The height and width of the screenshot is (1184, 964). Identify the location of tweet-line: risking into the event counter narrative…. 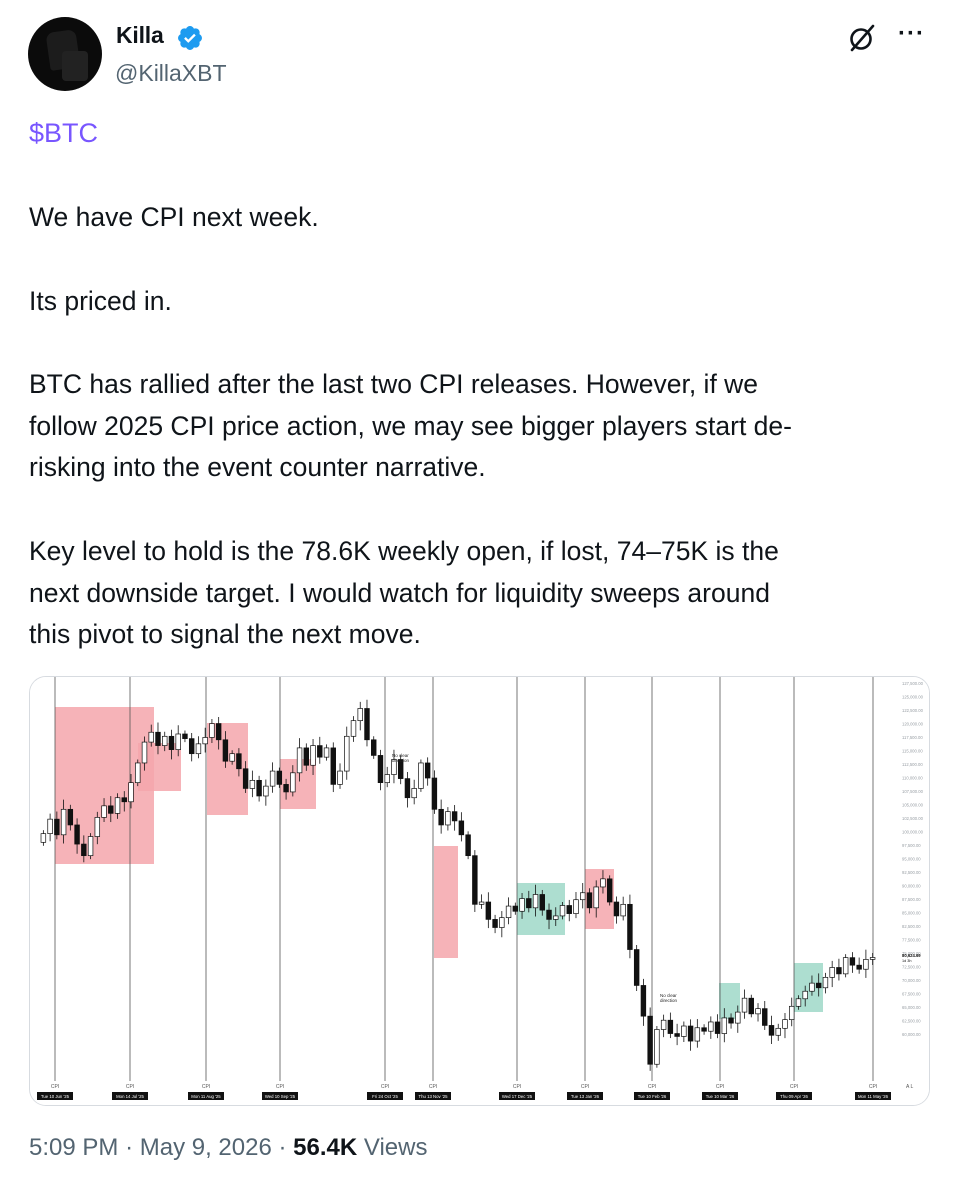
(257, 467).